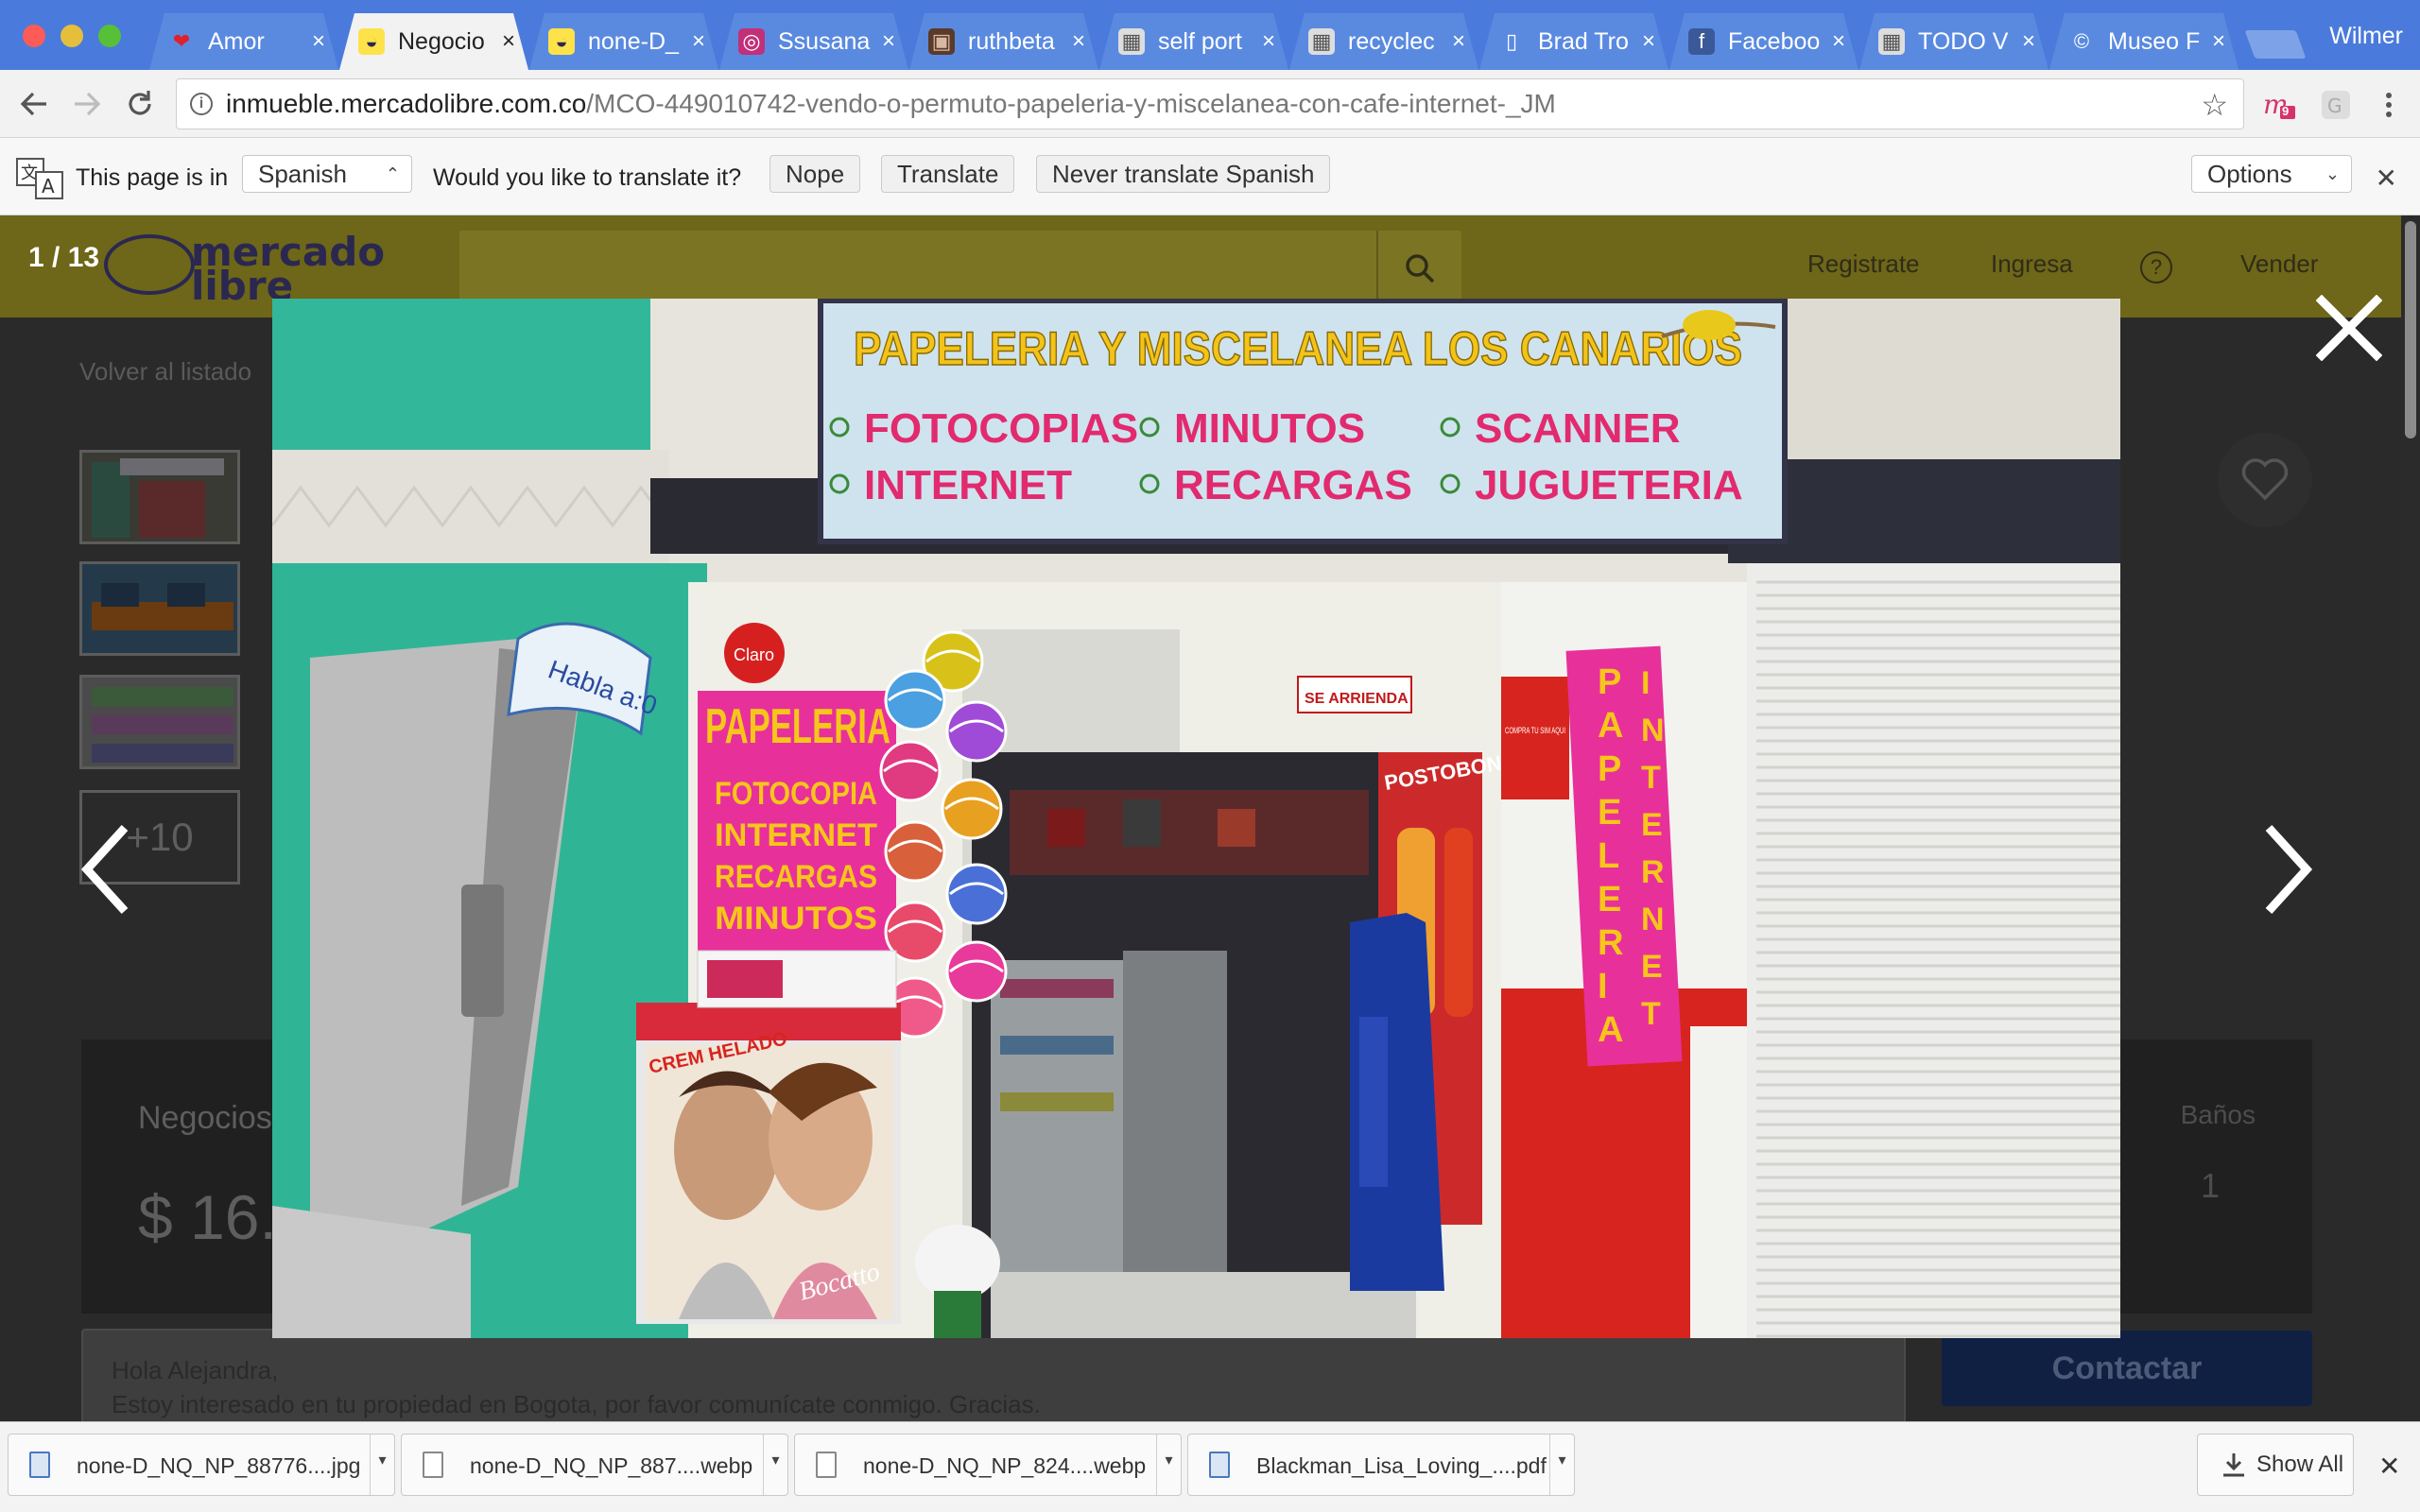 The image size is (2420, 1512). Describe the element at coordinates (327, 174) in the screenshot. I see `language-select: Spanish ⌃` at that location.